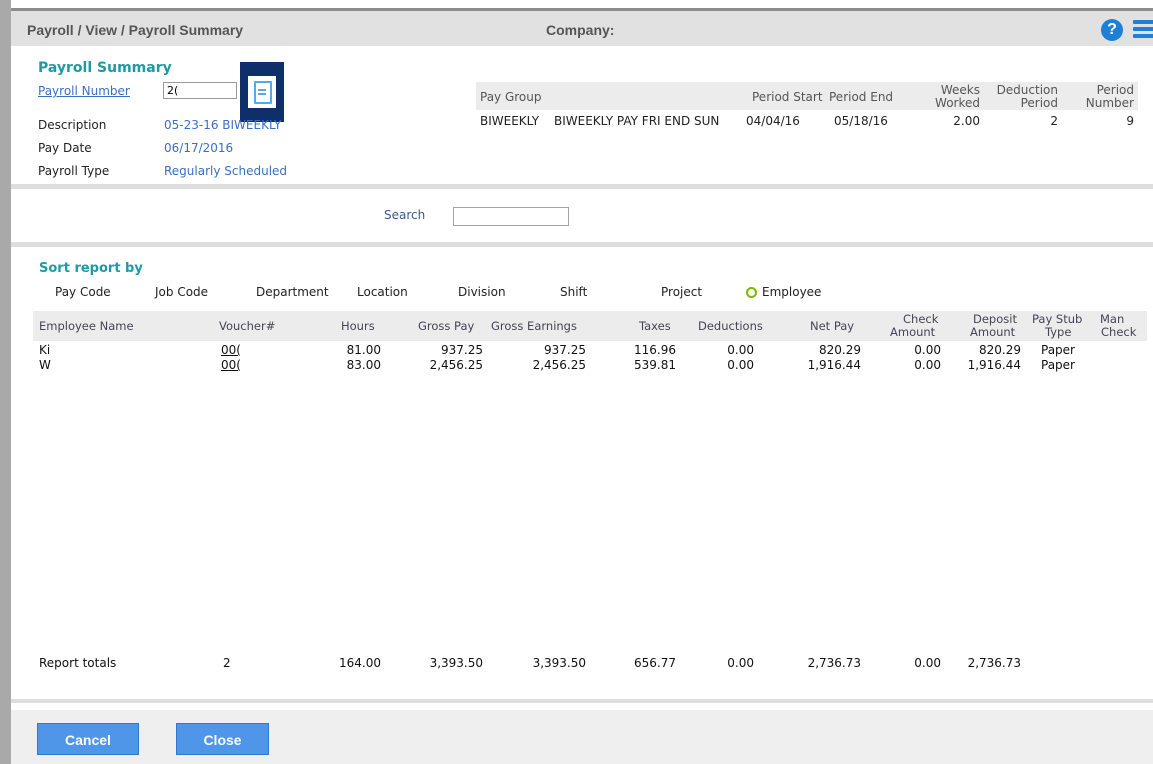  Describe the element at coordinates (45, 365) in the screenshot. I see `employee-name: W` at that location.